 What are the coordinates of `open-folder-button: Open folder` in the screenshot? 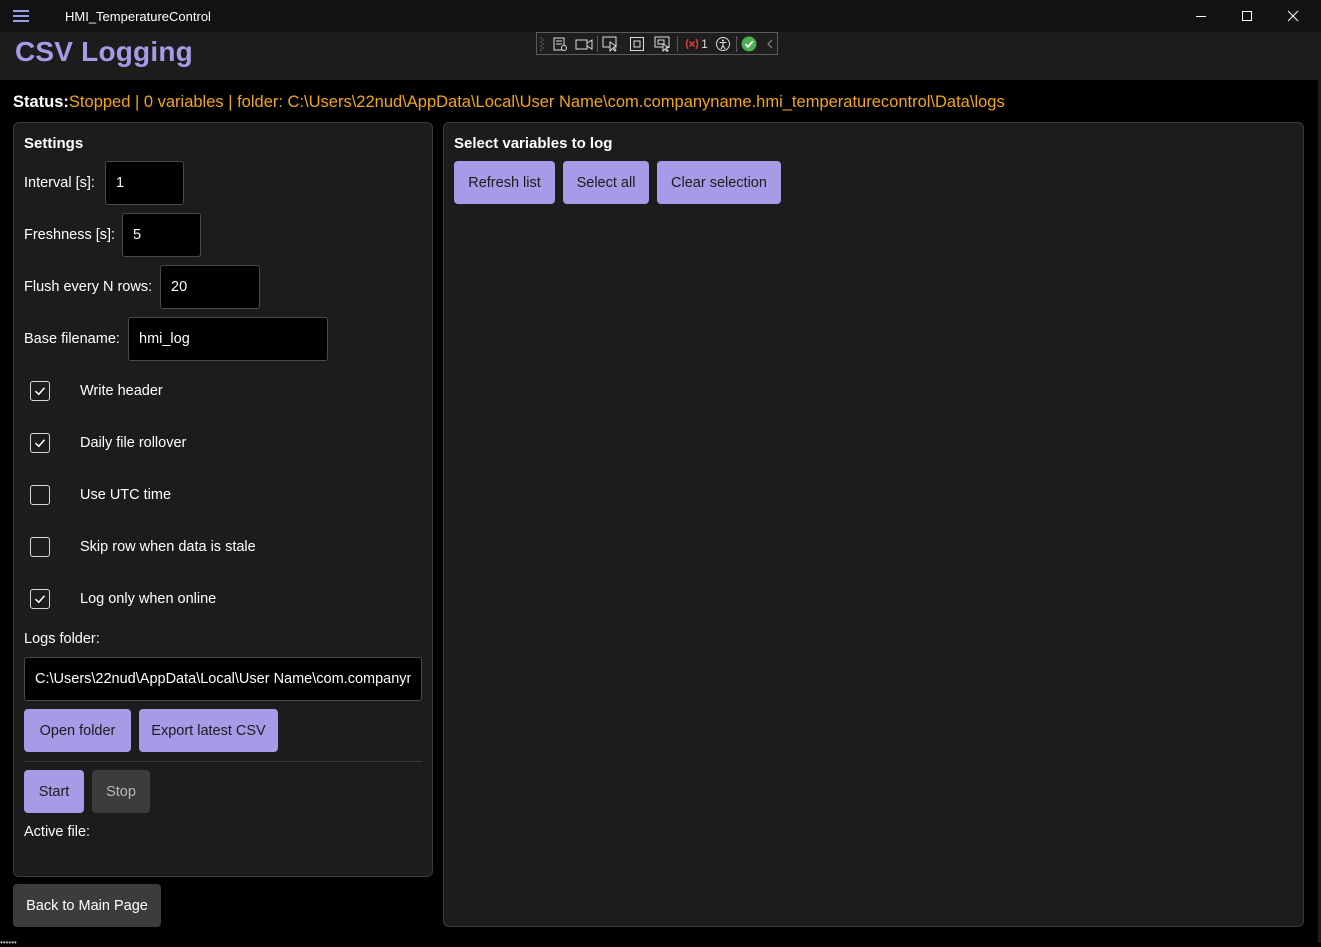 It's located at (77, 730).